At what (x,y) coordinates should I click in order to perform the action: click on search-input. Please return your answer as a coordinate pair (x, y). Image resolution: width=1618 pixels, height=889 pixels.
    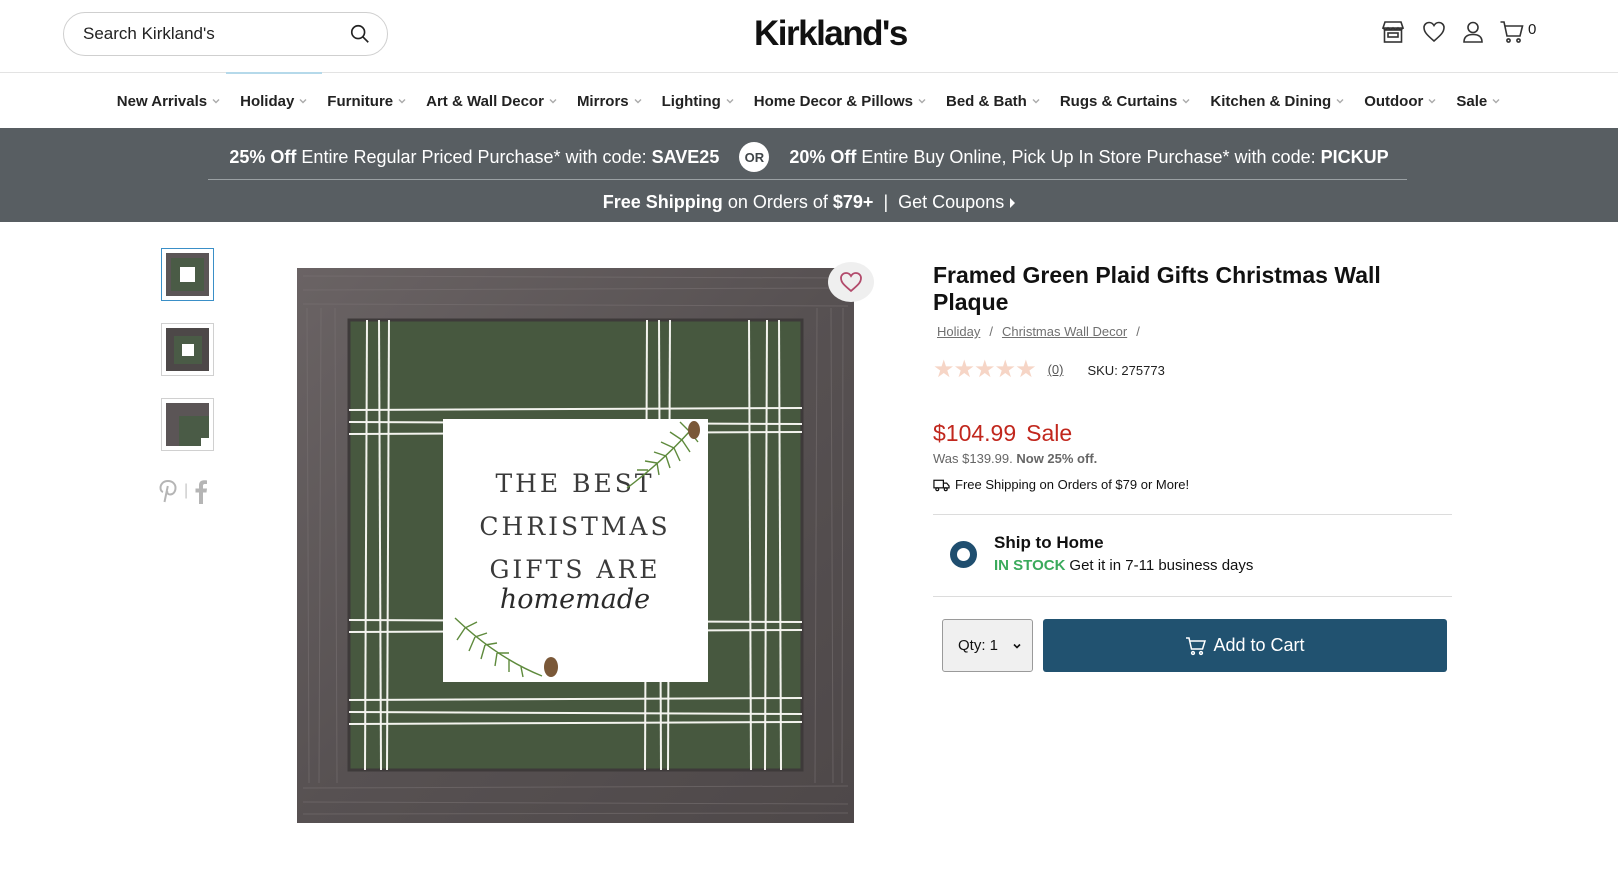
    Looking at the image, I should click on (216, 34).